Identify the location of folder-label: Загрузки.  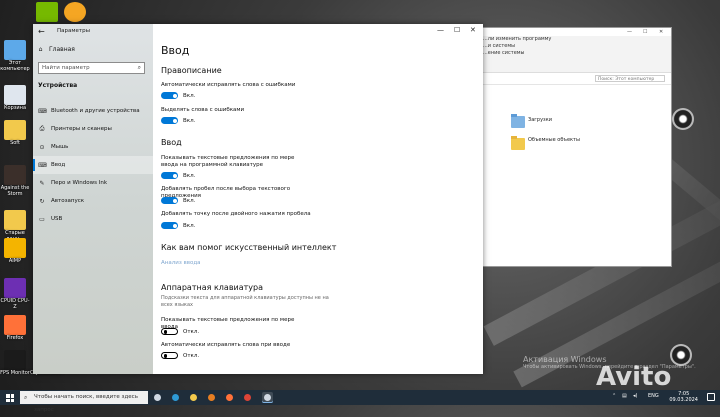
(540, 120).